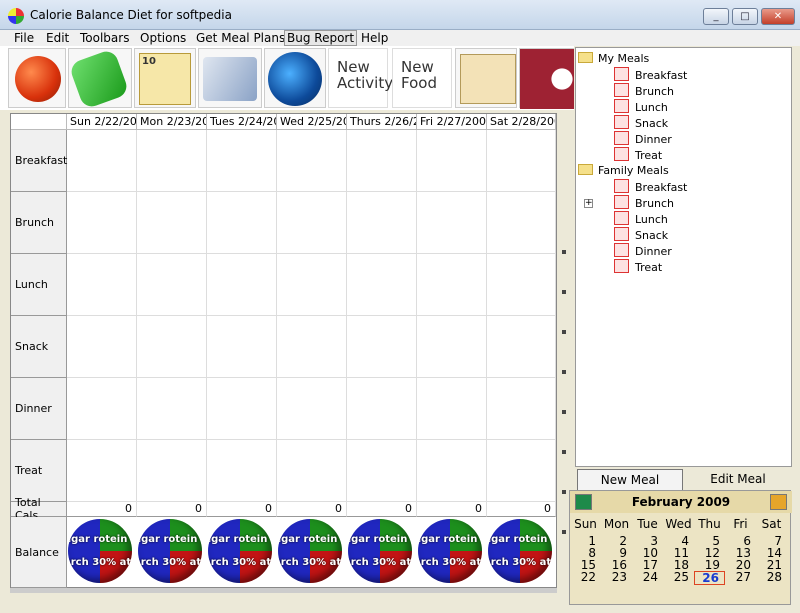  What do you see at coordinates (321, 38) in the screenshot?
I see `menu-bug-report: Bug Report` at bounding box center [321, 38].